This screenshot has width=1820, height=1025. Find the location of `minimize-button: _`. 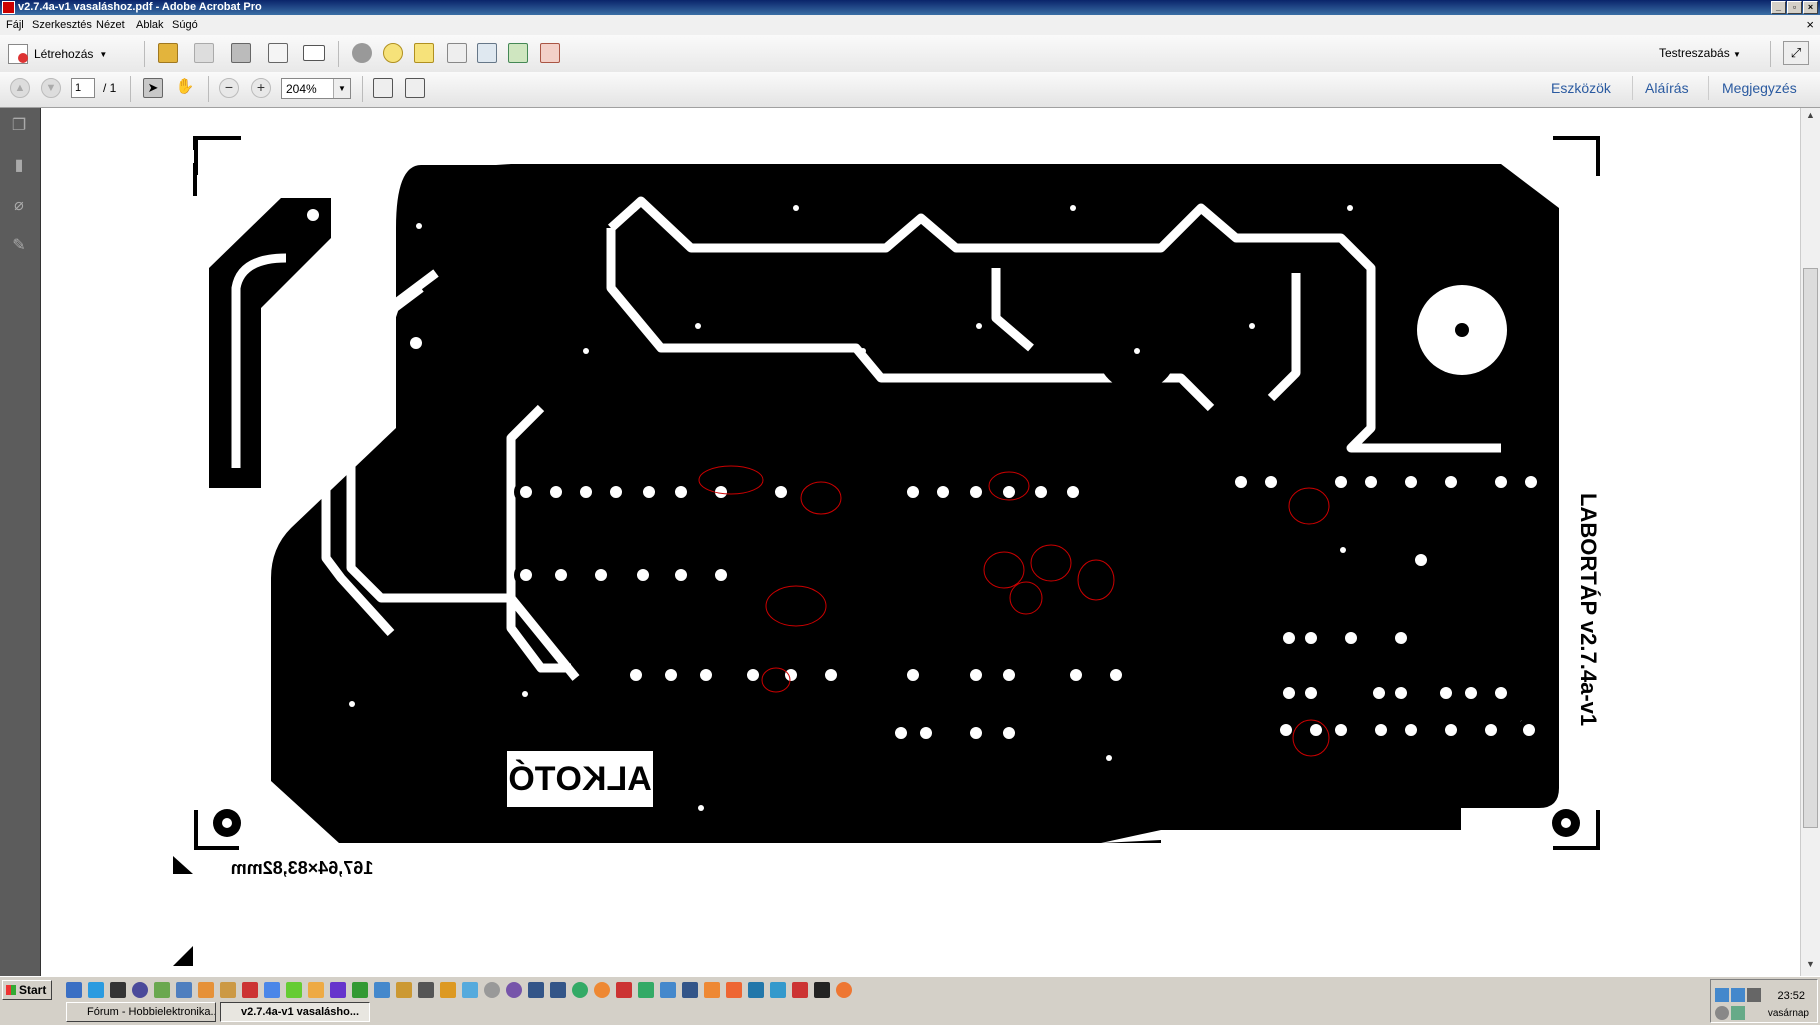

minimize-button: _ is located at coordinates (1778, 7).